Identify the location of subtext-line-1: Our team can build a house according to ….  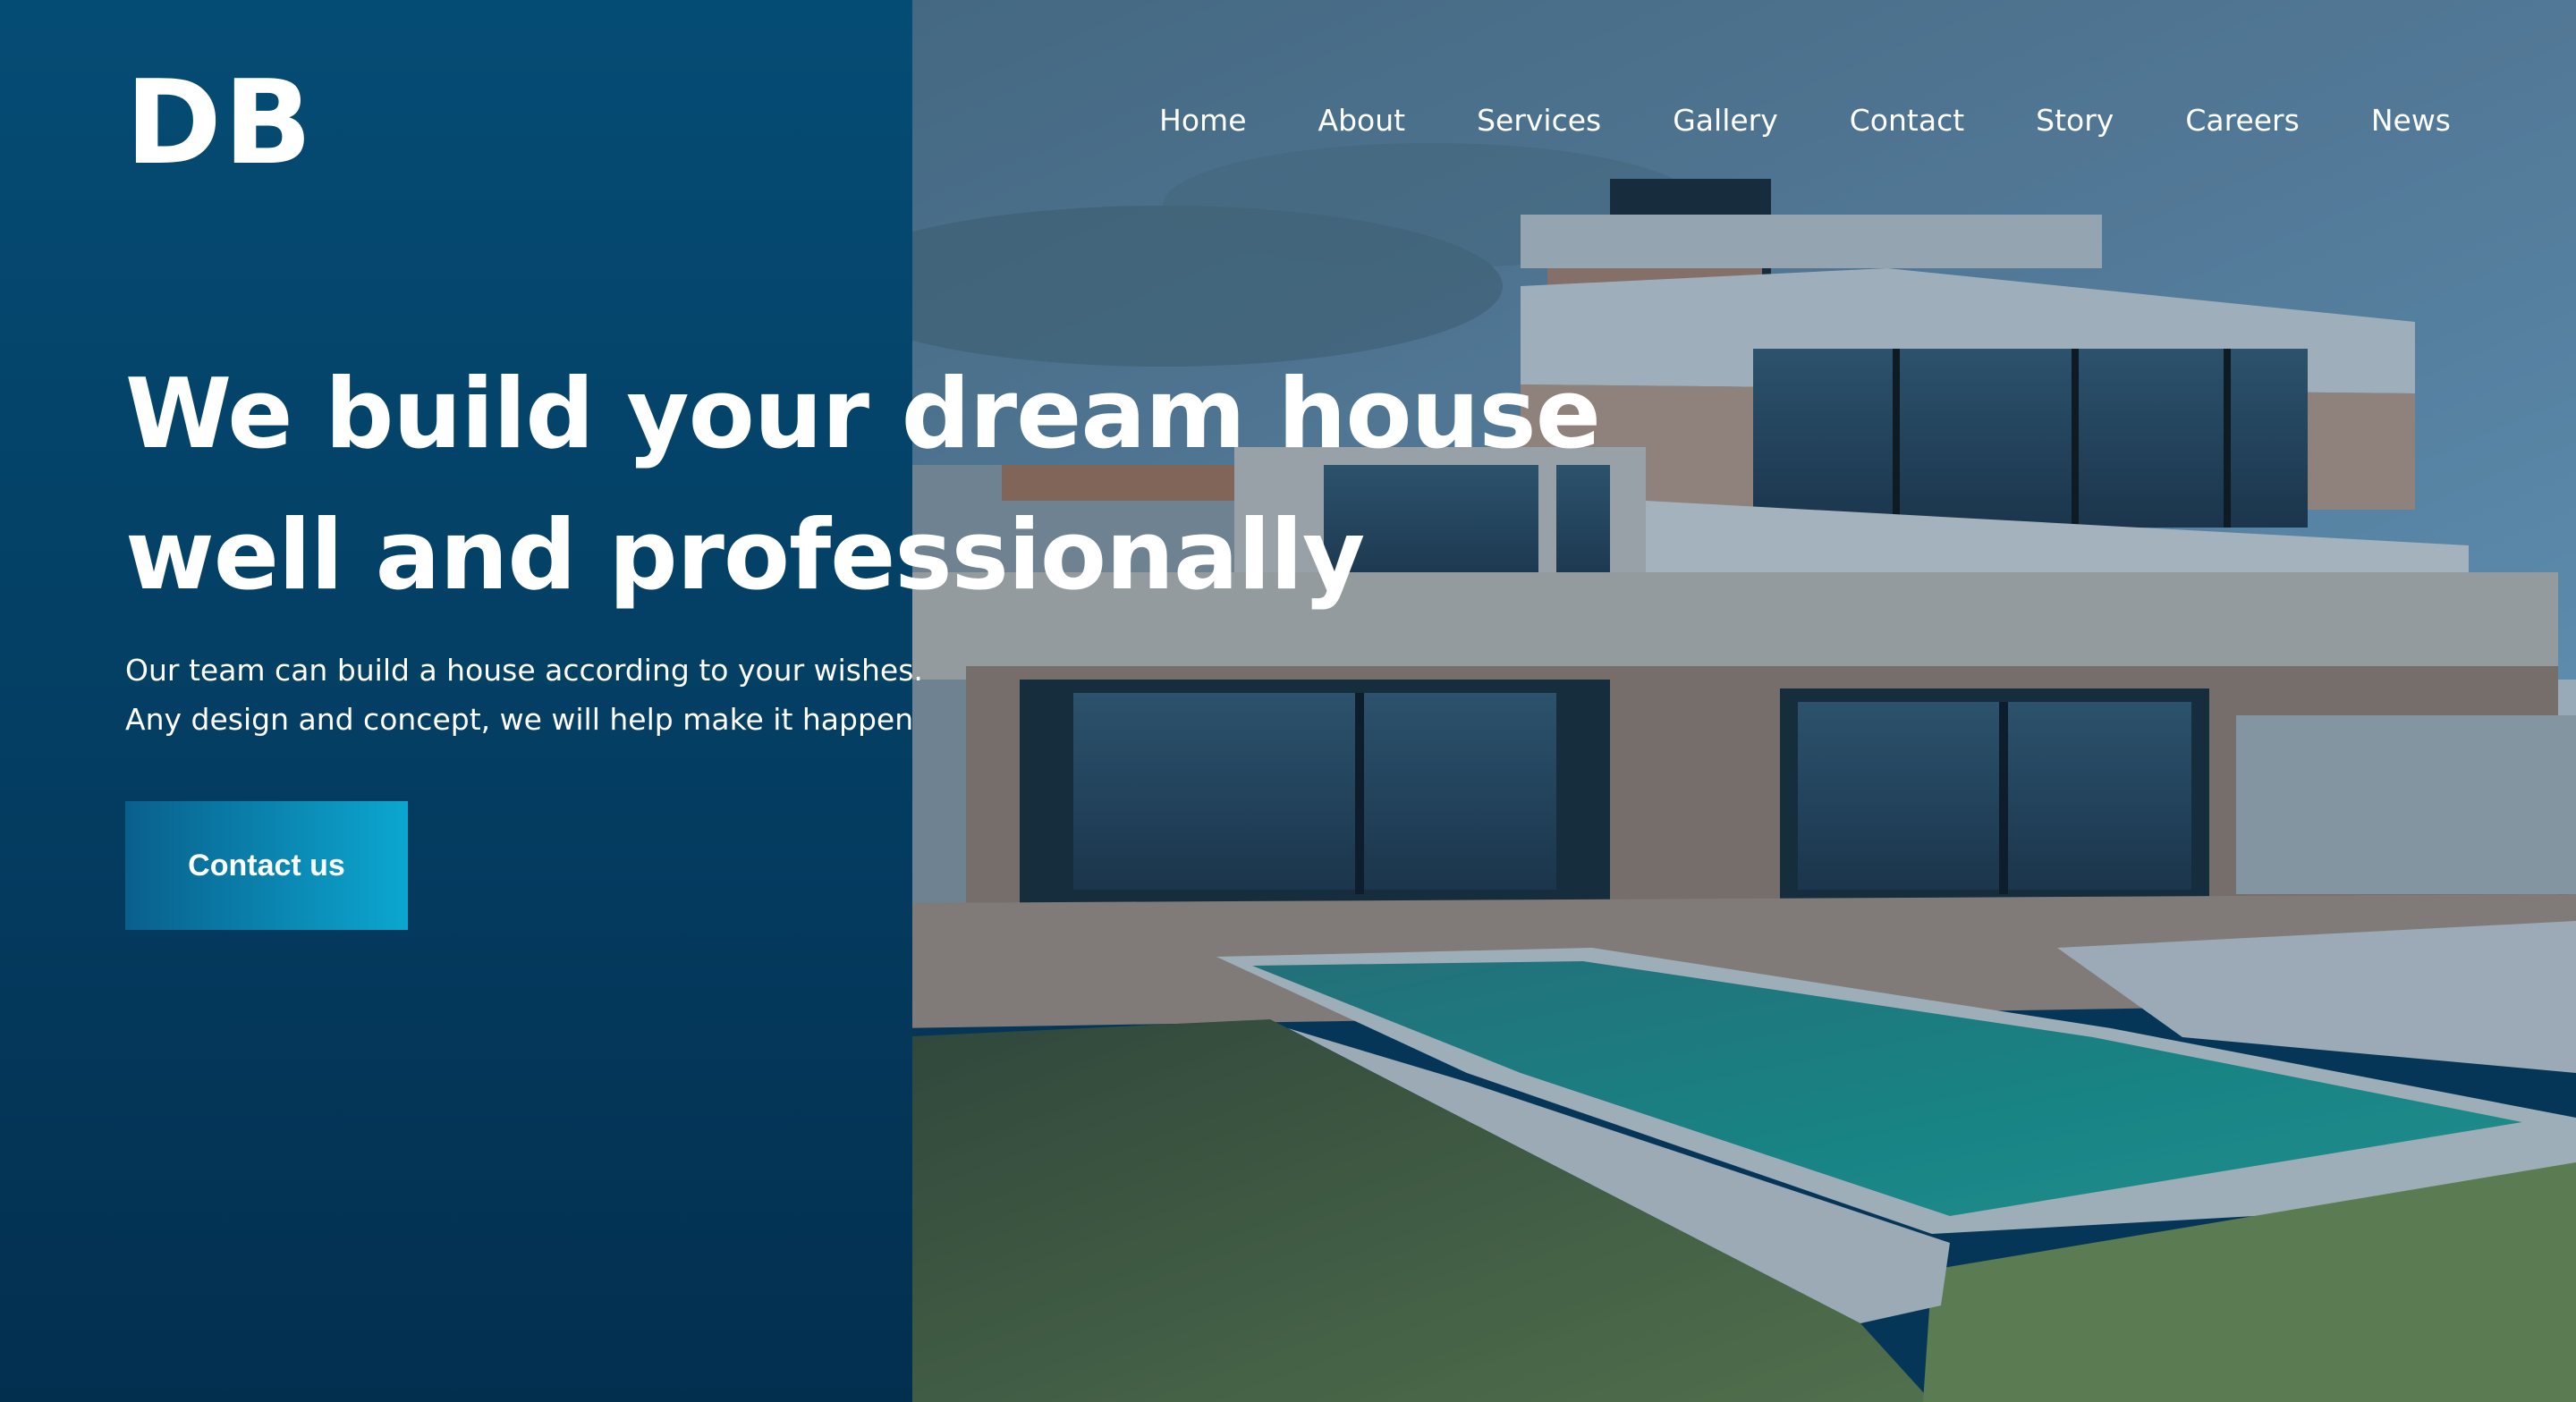
(524, 670).